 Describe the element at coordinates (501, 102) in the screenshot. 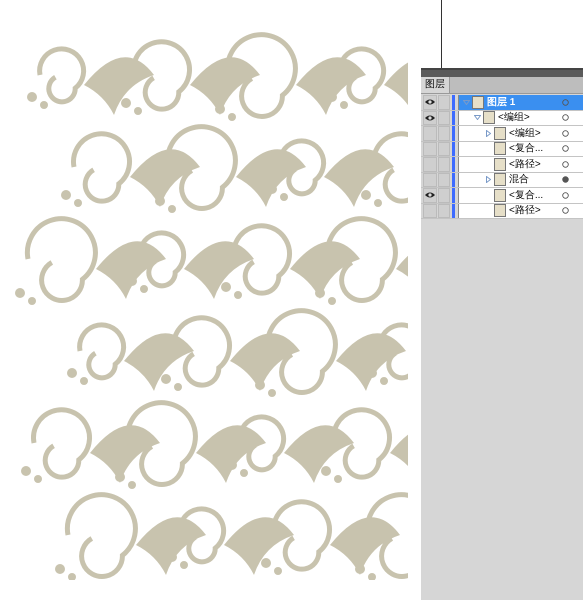

I see `layer-name: 图层 1` at that location.